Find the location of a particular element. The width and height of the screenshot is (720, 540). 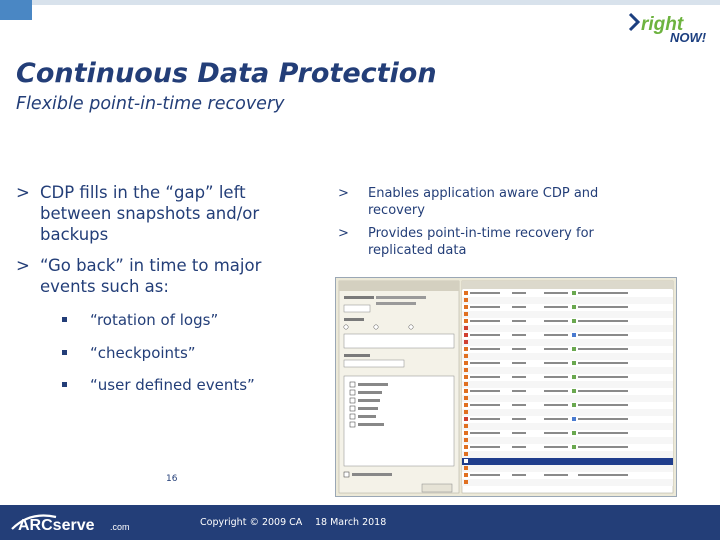

bullet-line: recovery is located at coordinates (396, 210).